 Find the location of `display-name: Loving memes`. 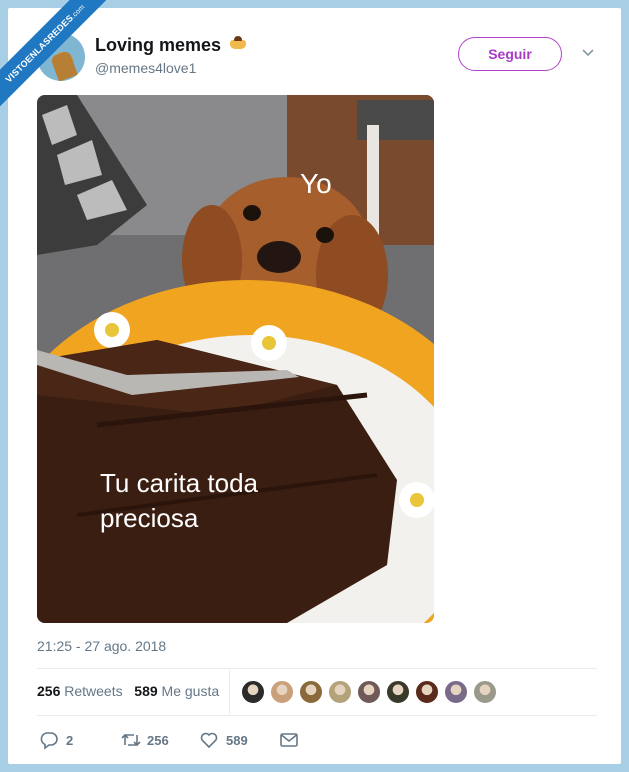

display-name: Loving memes is located at coordinates (158, 45).